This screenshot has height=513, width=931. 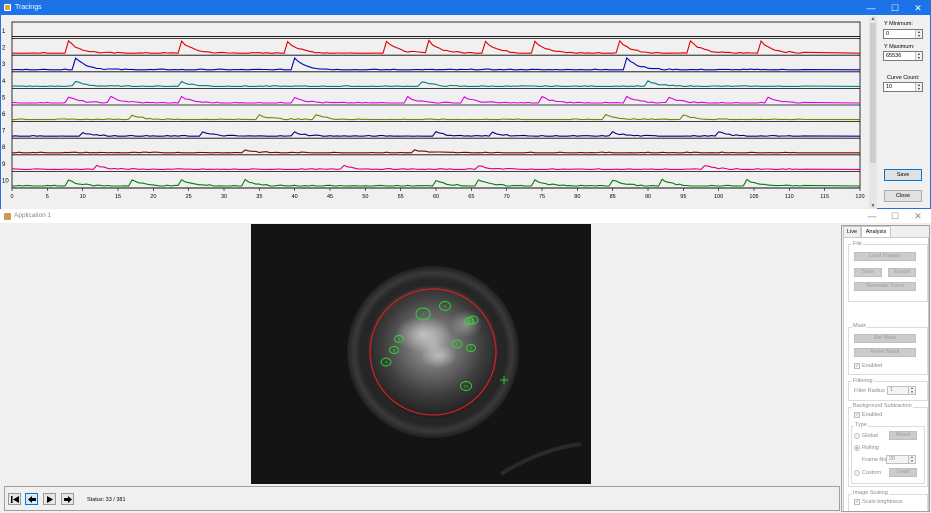 What do you see at coordinates (863, 381) in the screenshot?
I see `filtering-group-title: Filtering` at bounding box center [863, 381].